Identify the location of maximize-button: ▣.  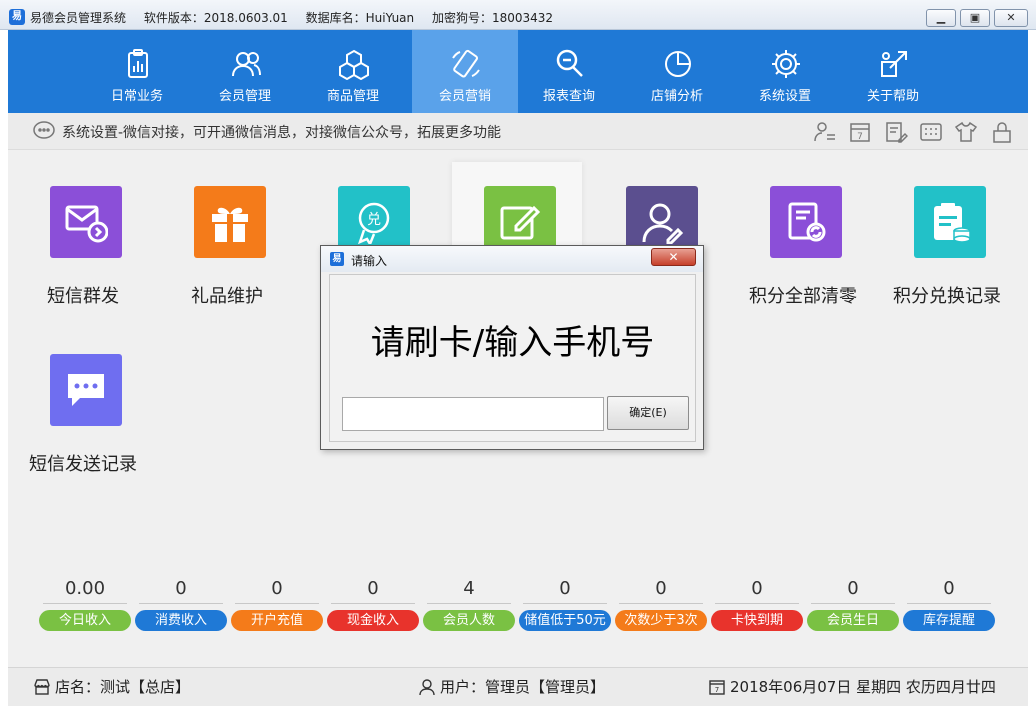
(975, 18).